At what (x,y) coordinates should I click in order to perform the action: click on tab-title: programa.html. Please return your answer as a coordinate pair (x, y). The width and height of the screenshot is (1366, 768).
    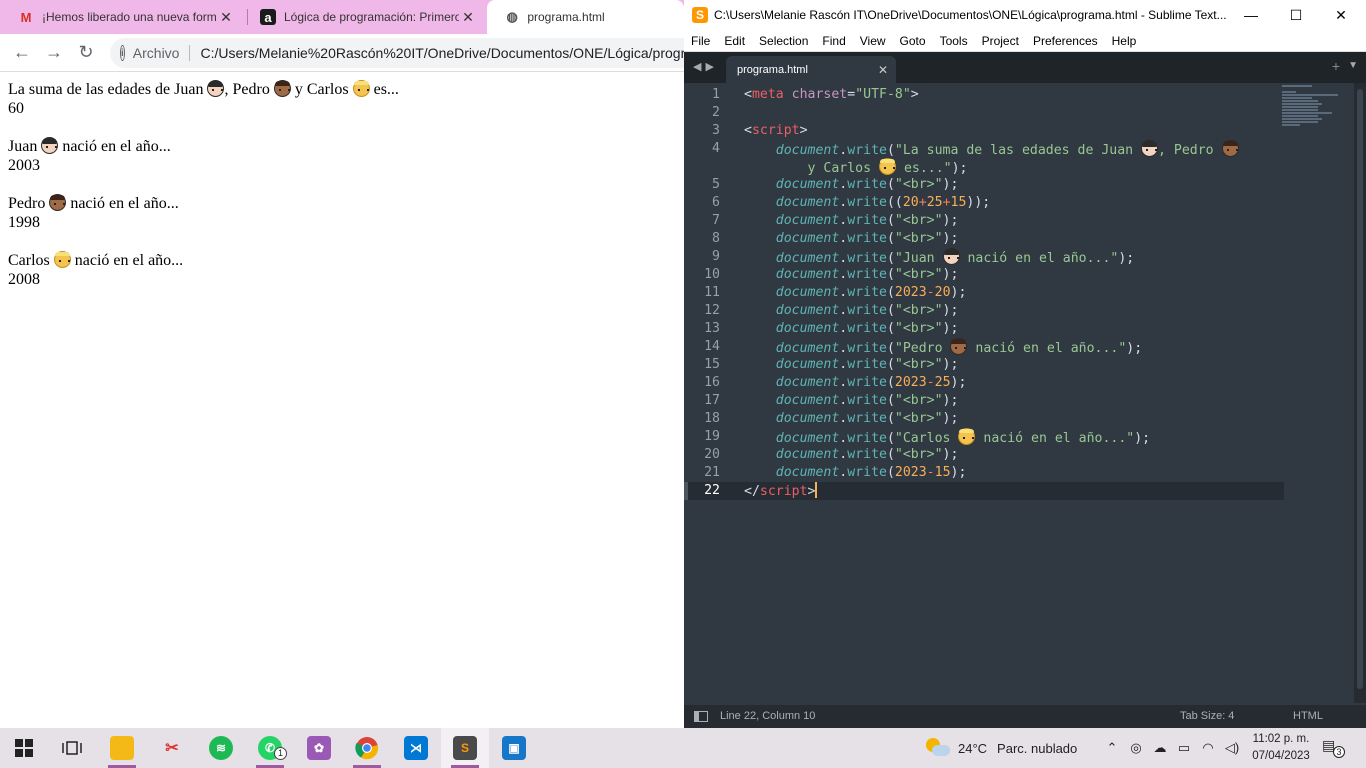
    Looking at the image, I should click on (566, 17).